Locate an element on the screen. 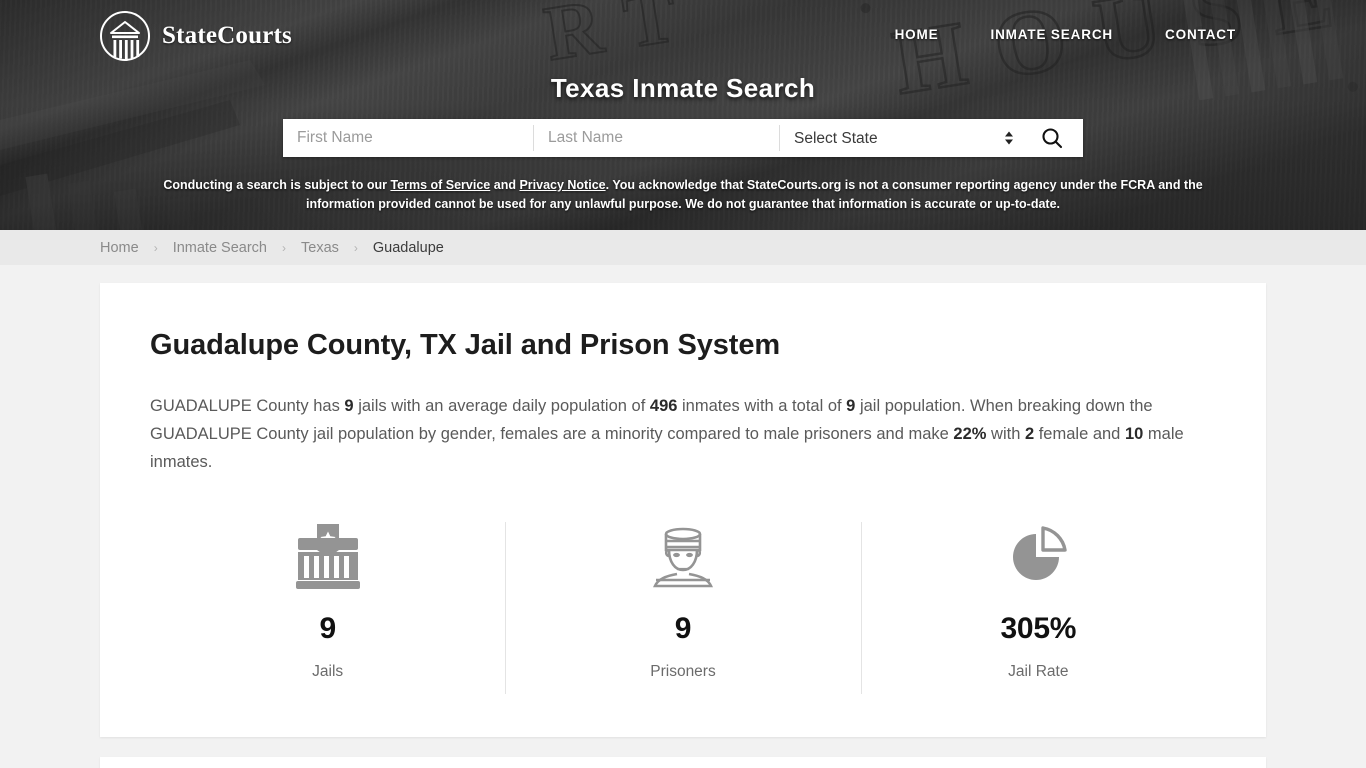  search-icon is located at coordinates (1052, 138).